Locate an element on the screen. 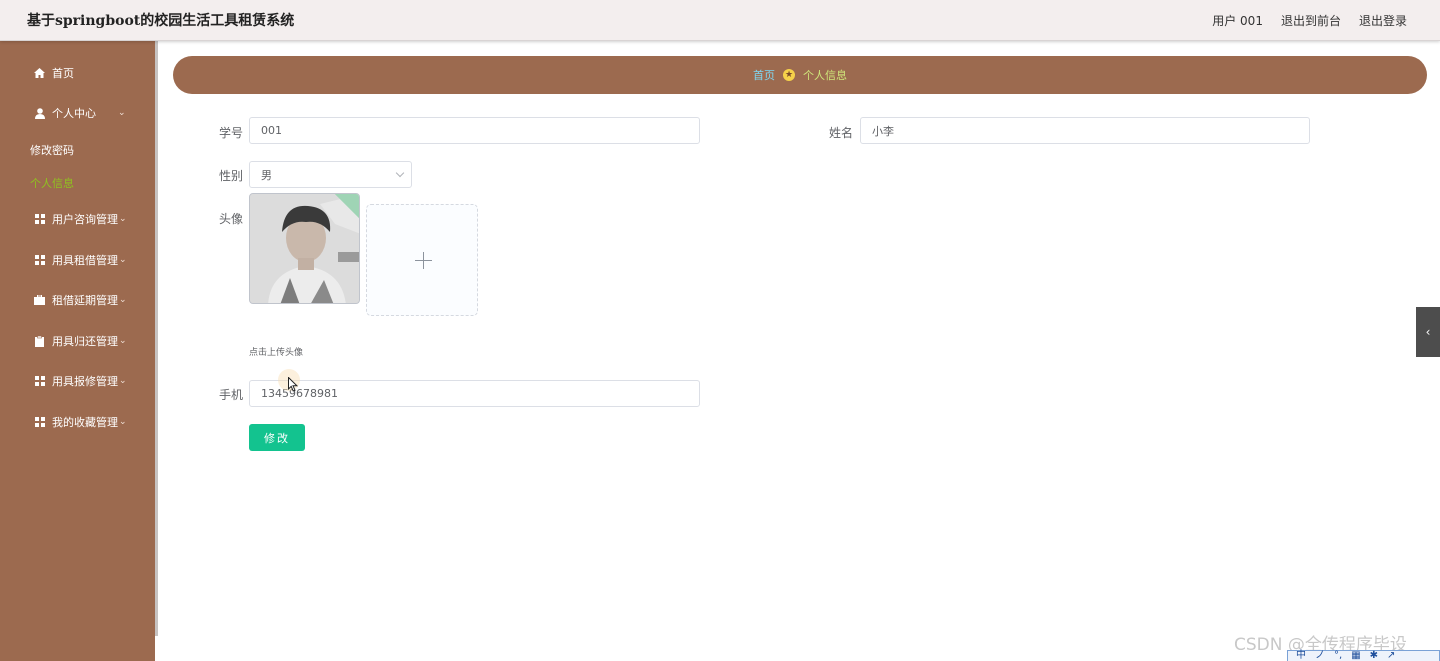 The height and width of the screenshot is (661, 1440). gender-label: 性别 is located at coordinates (231, 176).